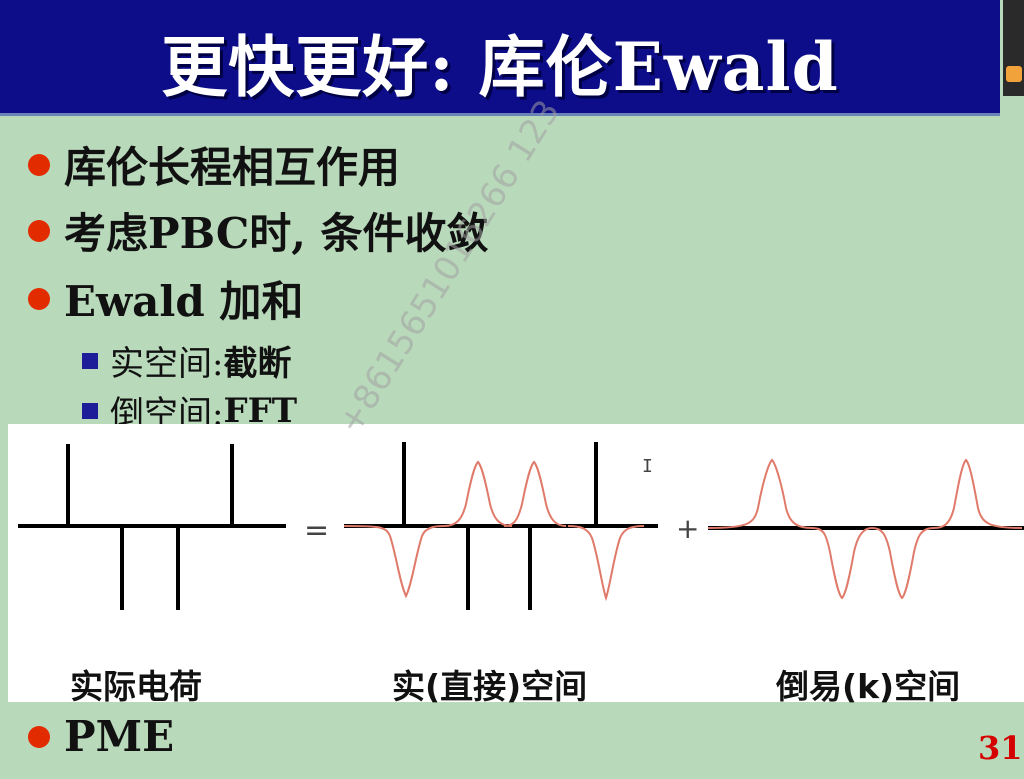 This screenshot has height=779, width=1024. I want to click on sub-bullet-item: 实空间: 截断, so click(186, 360).